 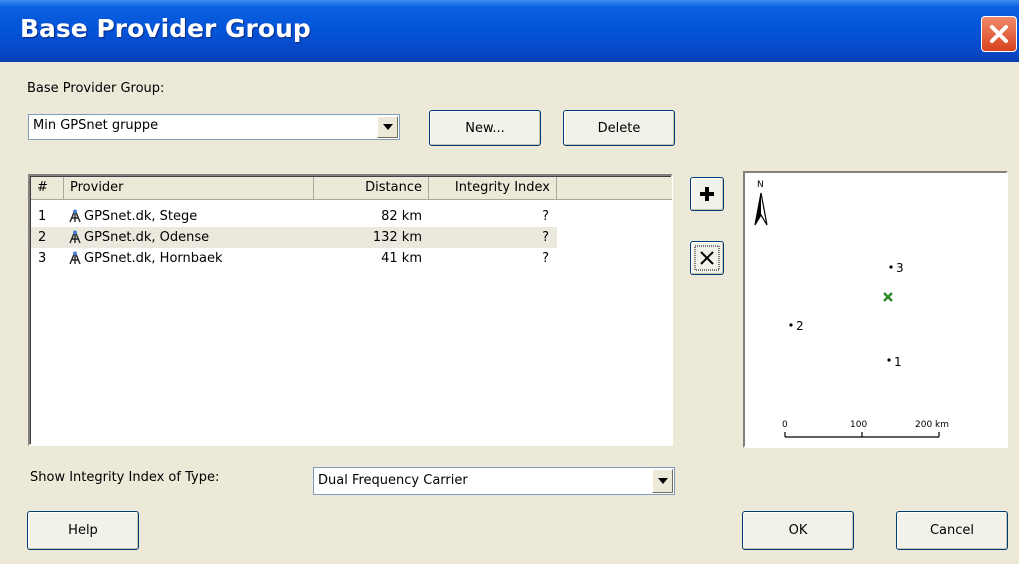 I want to click on ok-button: OK, so click(x=798, y=530).